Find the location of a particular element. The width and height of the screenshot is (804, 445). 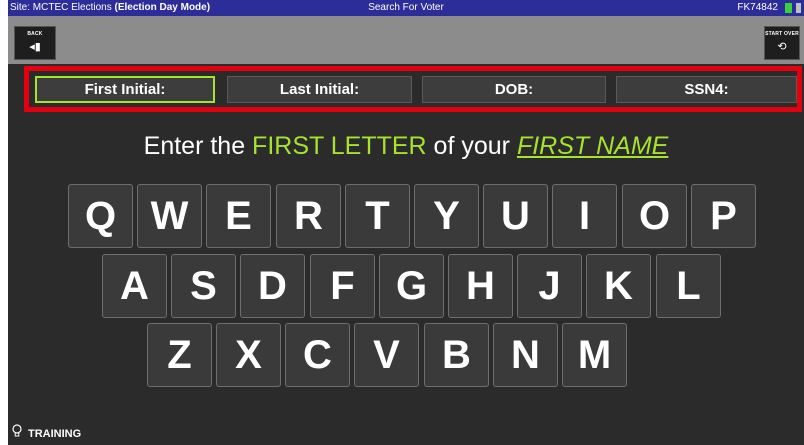

key-e: E is located at coordinates (238, 216).